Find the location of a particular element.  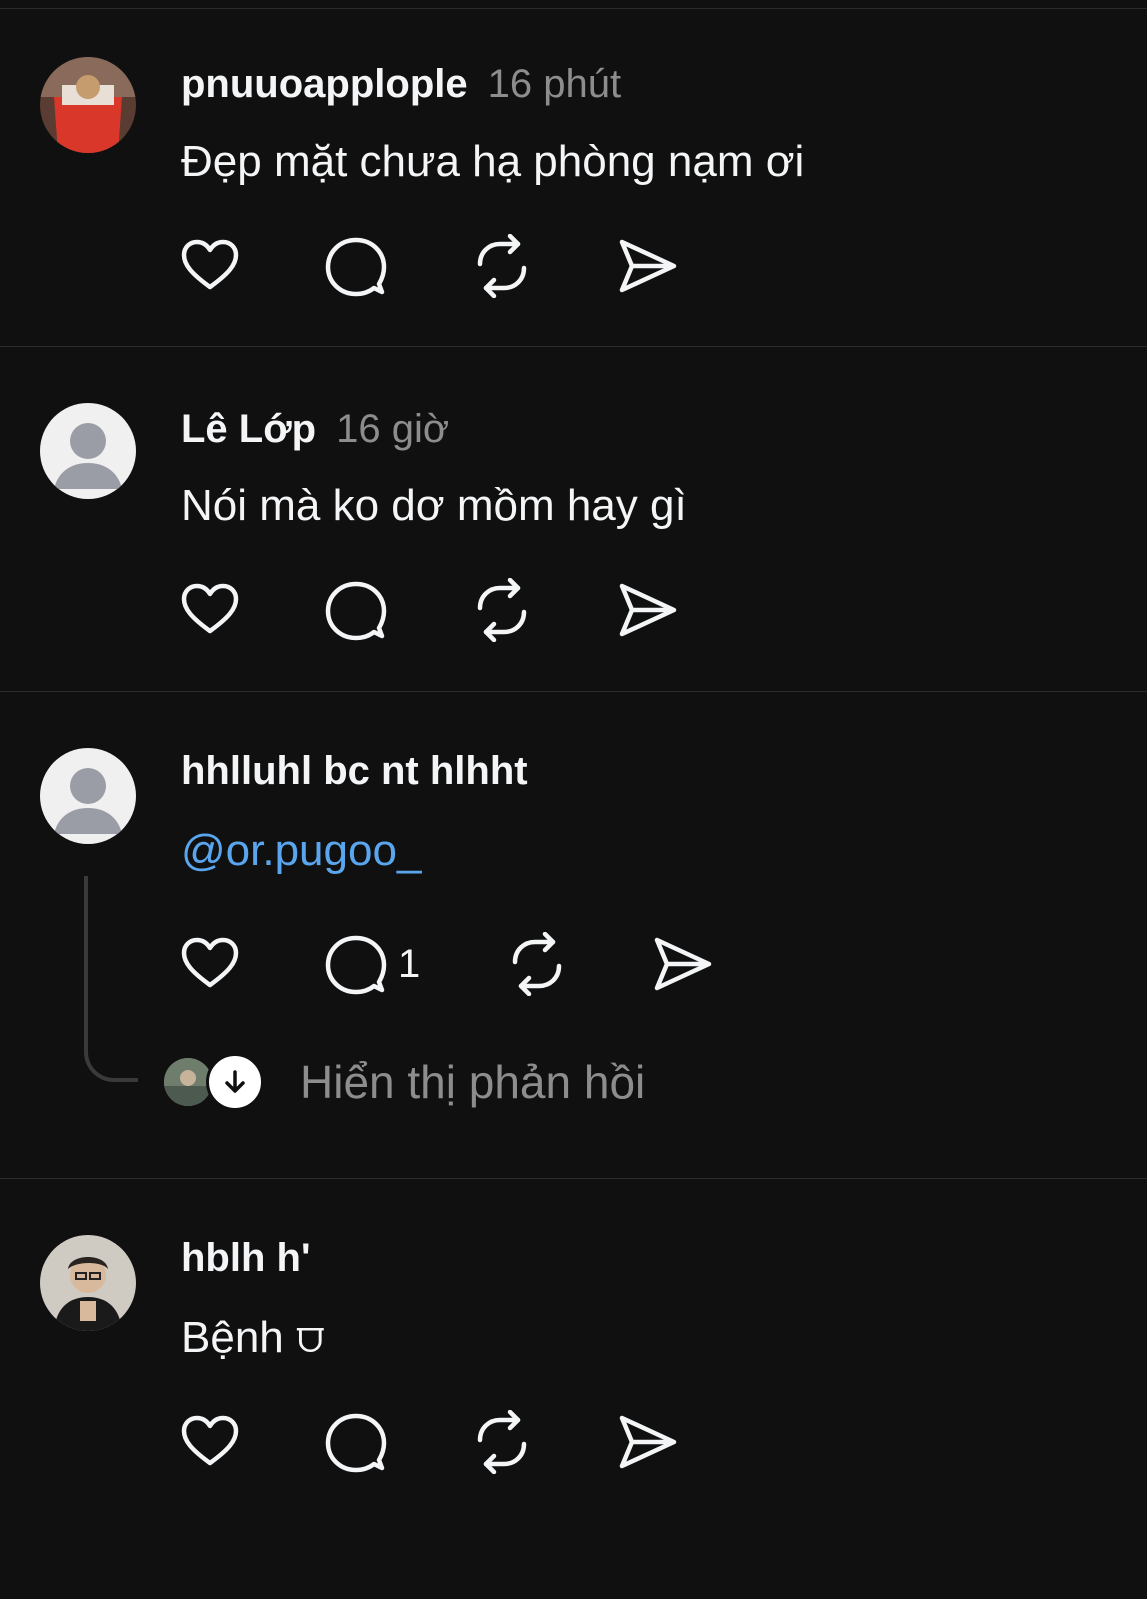

comment-button: 1 is located at coordinates (414, 964).